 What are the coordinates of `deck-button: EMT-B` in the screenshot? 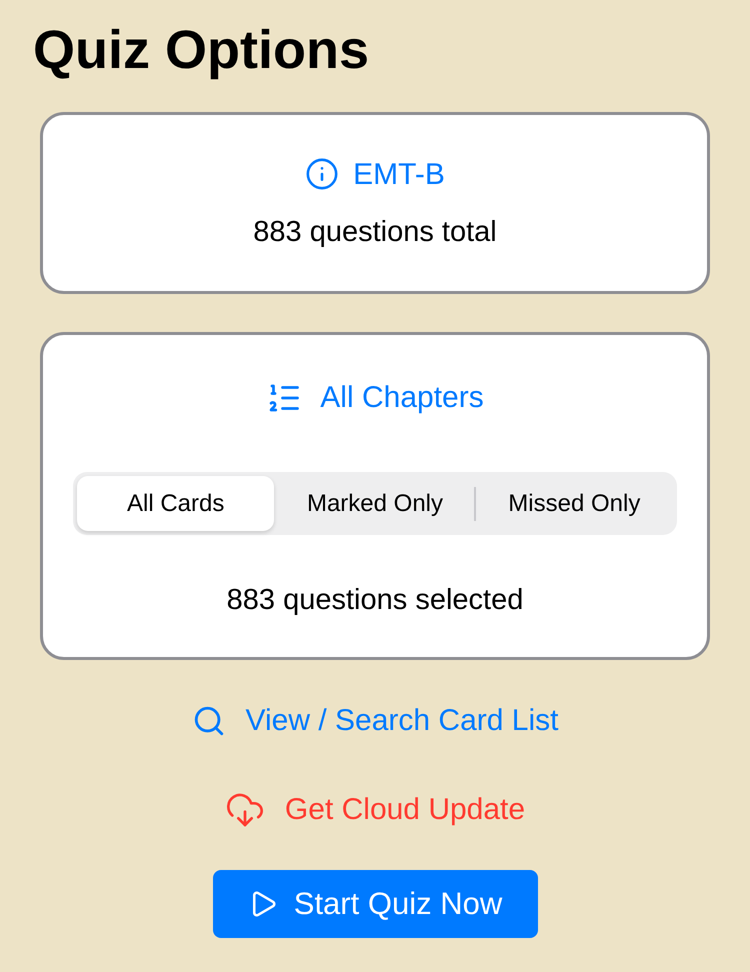 It's located at (375, 174).